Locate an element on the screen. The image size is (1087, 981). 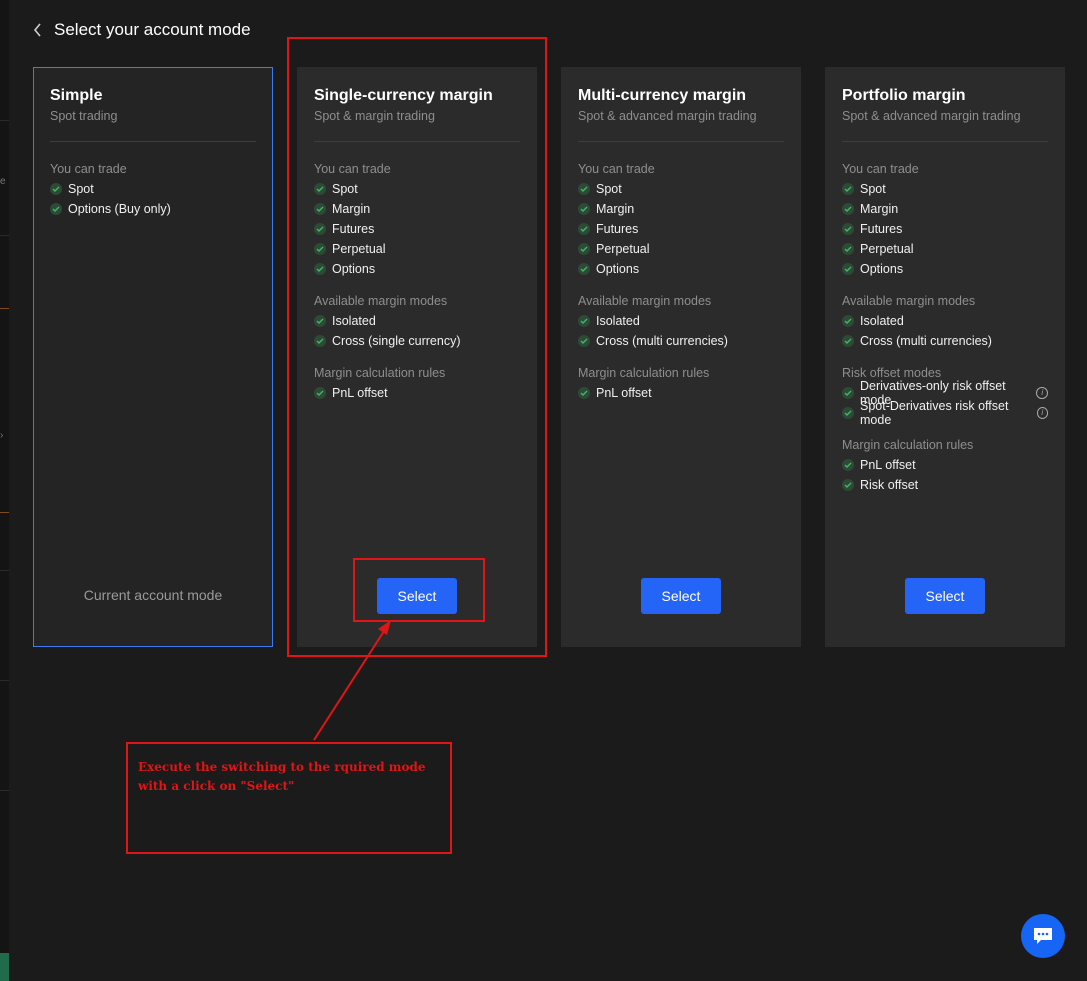
annotation-highlight-button is located at coordinates (419, 590).